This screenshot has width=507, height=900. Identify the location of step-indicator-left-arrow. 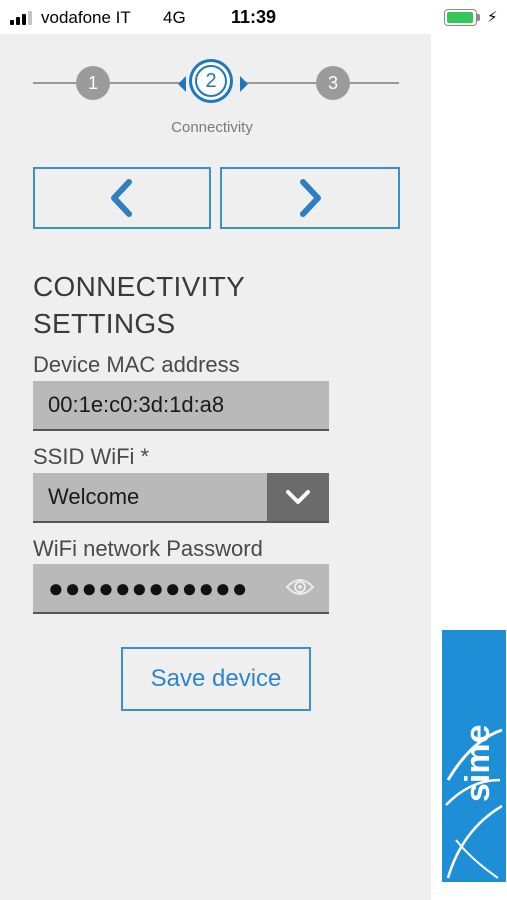
(182, 84).